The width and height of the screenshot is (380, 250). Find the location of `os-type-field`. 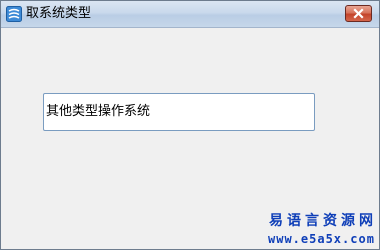

os-type-field is located at coordinates (179, 112).